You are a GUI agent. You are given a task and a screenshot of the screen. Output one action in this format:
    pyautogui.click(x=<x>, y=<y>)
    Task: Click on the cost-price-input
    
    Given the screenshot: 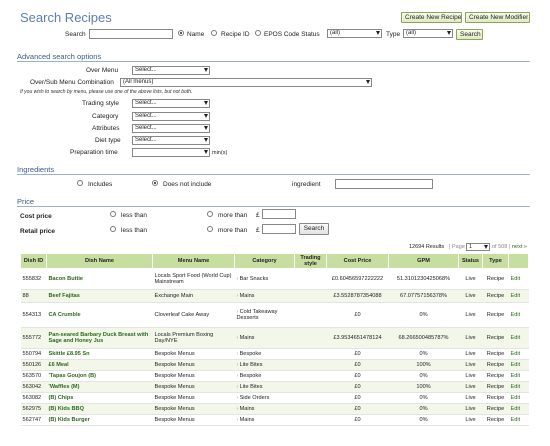 What is the action you would take?
    pyautogui.click(x=279, y=214)
    